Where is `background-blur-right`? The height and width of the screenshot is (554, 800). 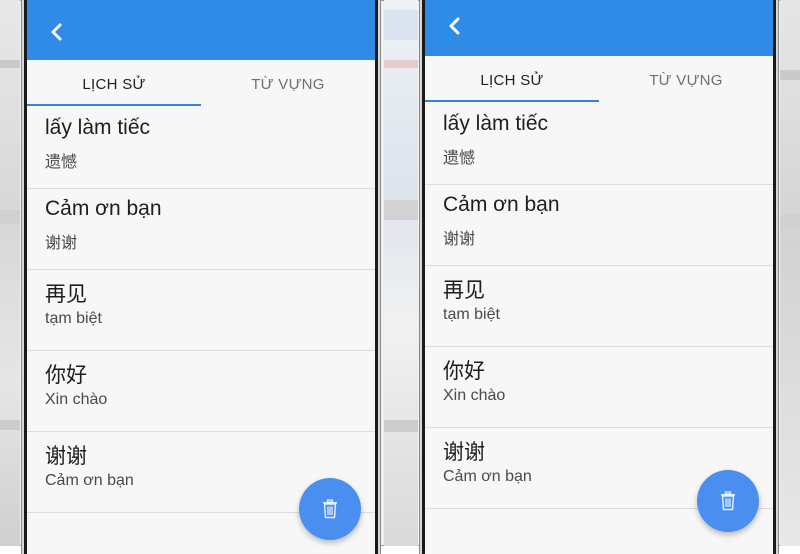 background-blur-right is located at coordinates (790, 273).